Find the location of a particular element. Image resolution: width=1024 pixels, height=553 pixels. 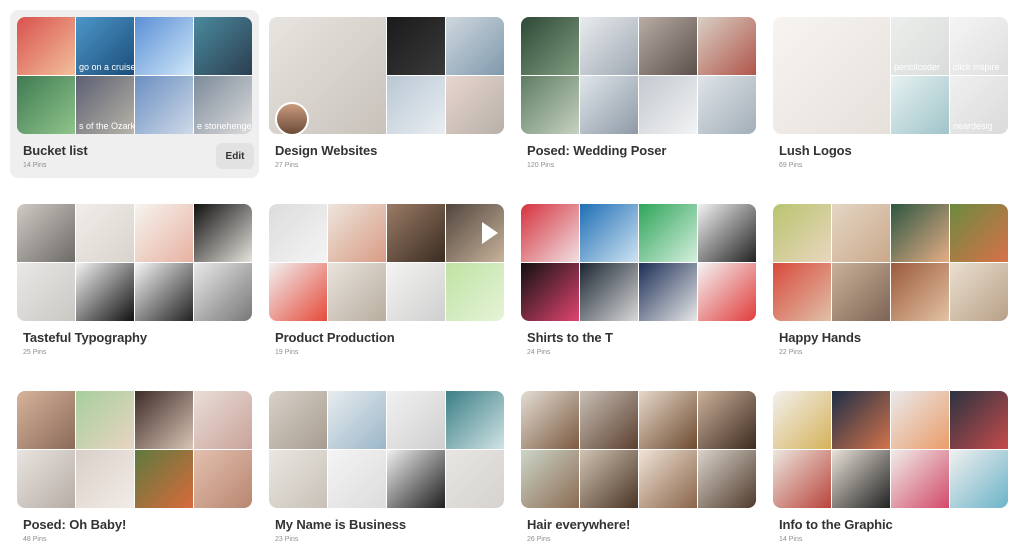

board-card: Posed: Wedding Poser 120 Pins is located at coordinates (638, 94).